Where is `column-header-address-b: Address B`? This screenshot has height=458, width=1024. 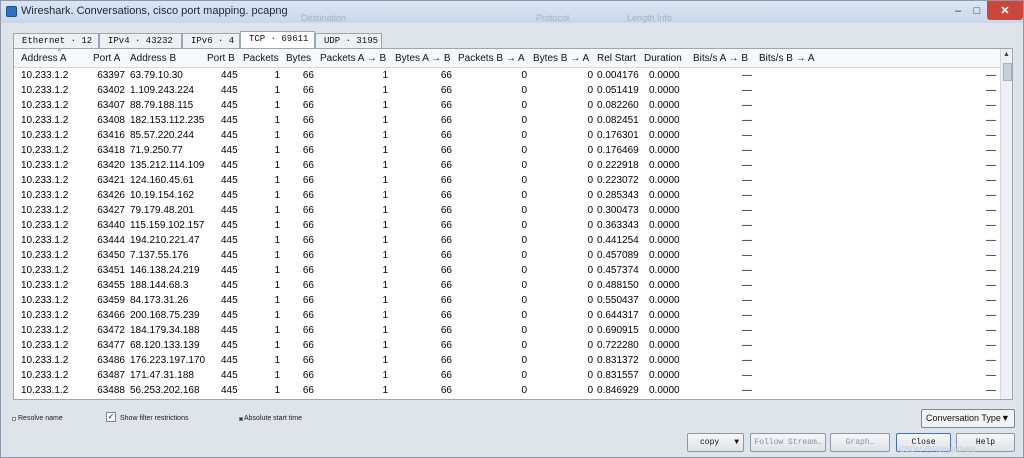
column-header-address-b: Address B is located at coordinates (153, 58).